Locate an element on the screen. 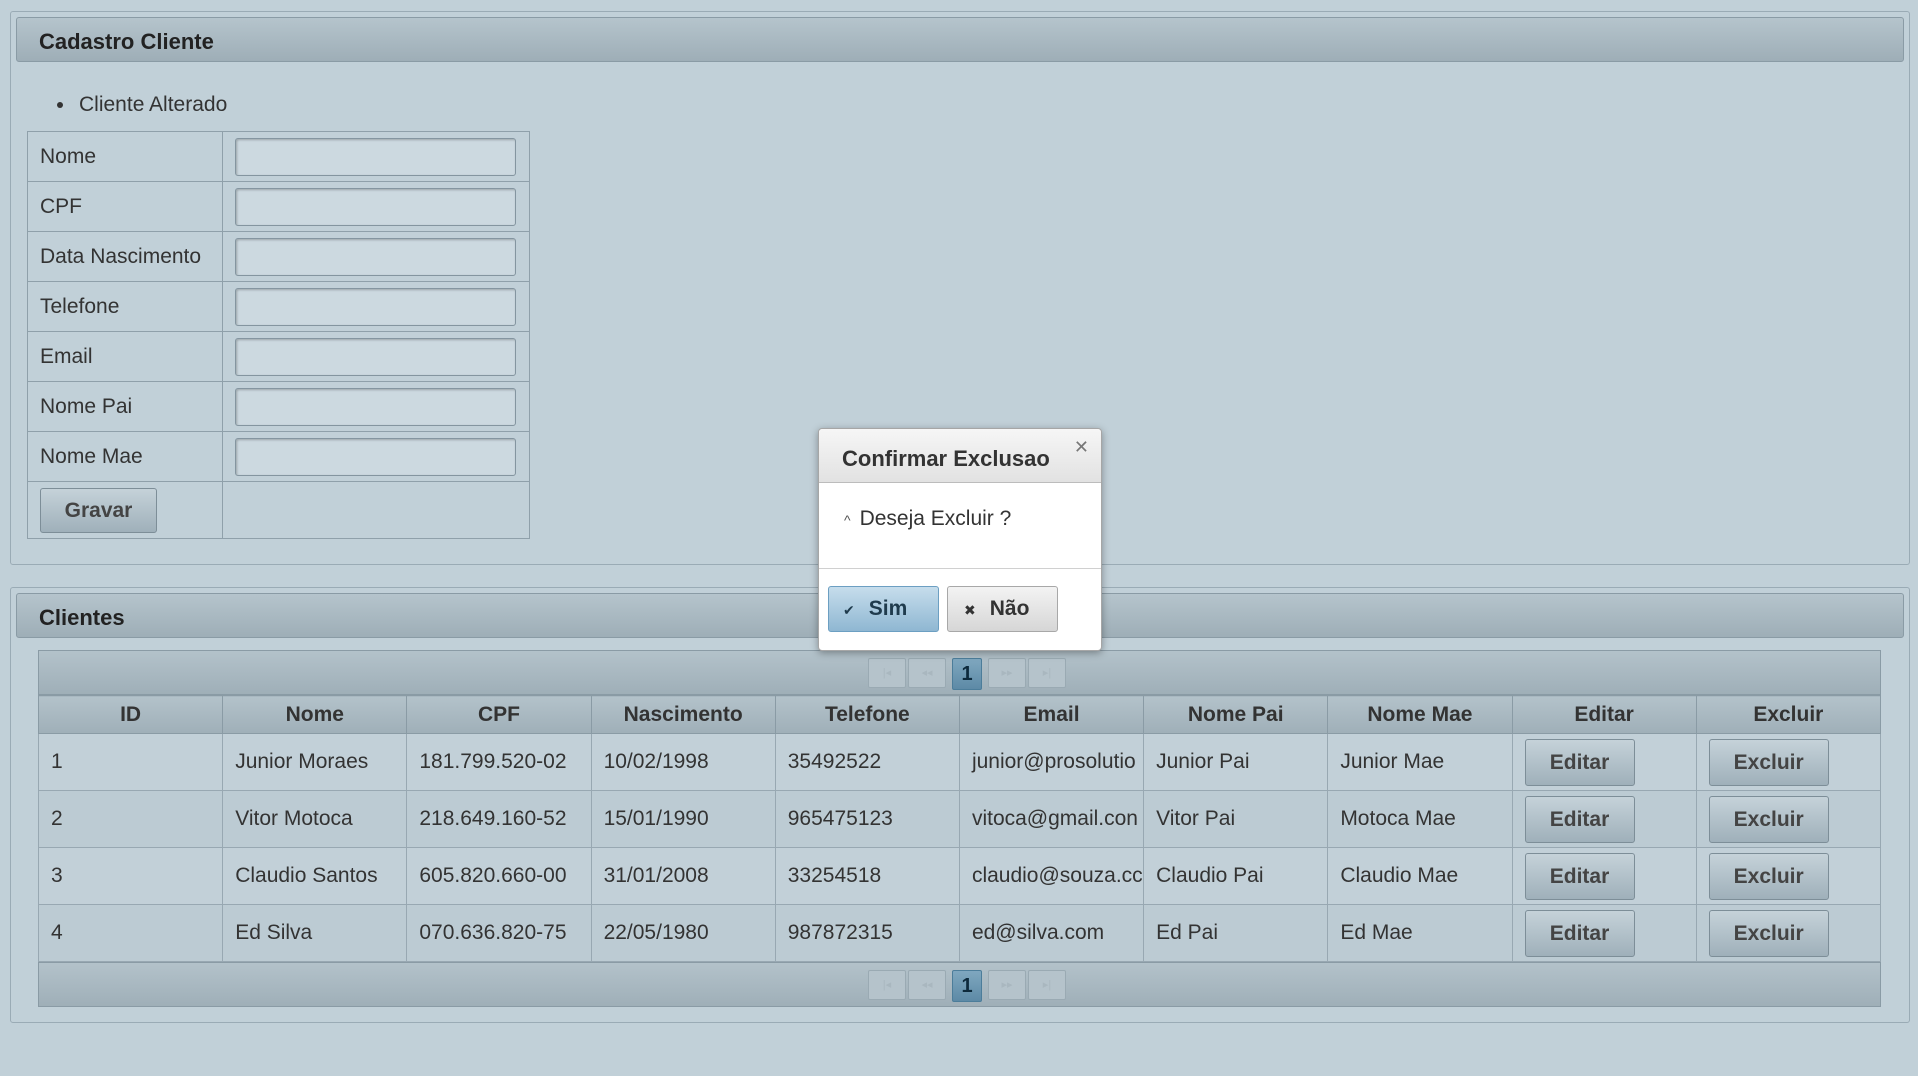  cell-telefone: 33254518 is located at coordinates (867, 876).